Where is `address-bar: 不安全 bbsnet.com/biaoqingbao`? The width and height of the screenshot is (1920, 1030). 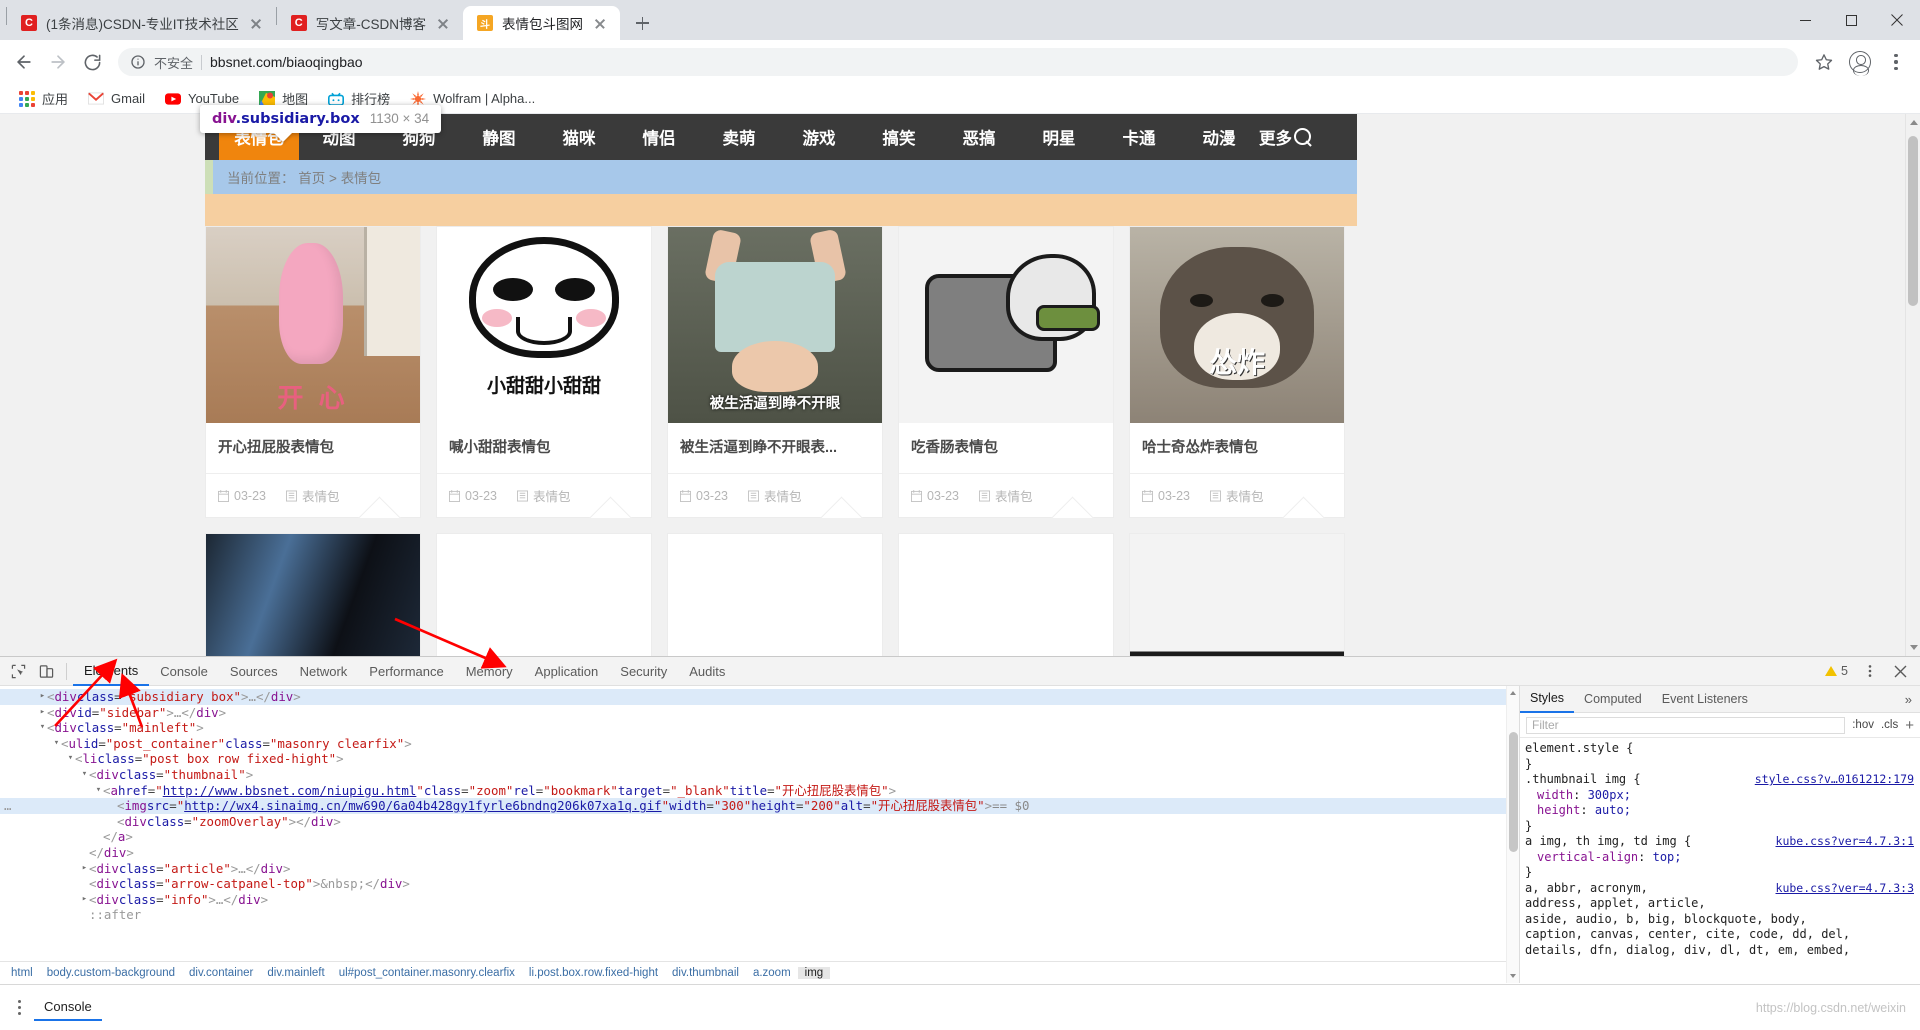 address-bar: 不安全 bbsnet.com/biaoqingbao is located at coordinates (958, 62).